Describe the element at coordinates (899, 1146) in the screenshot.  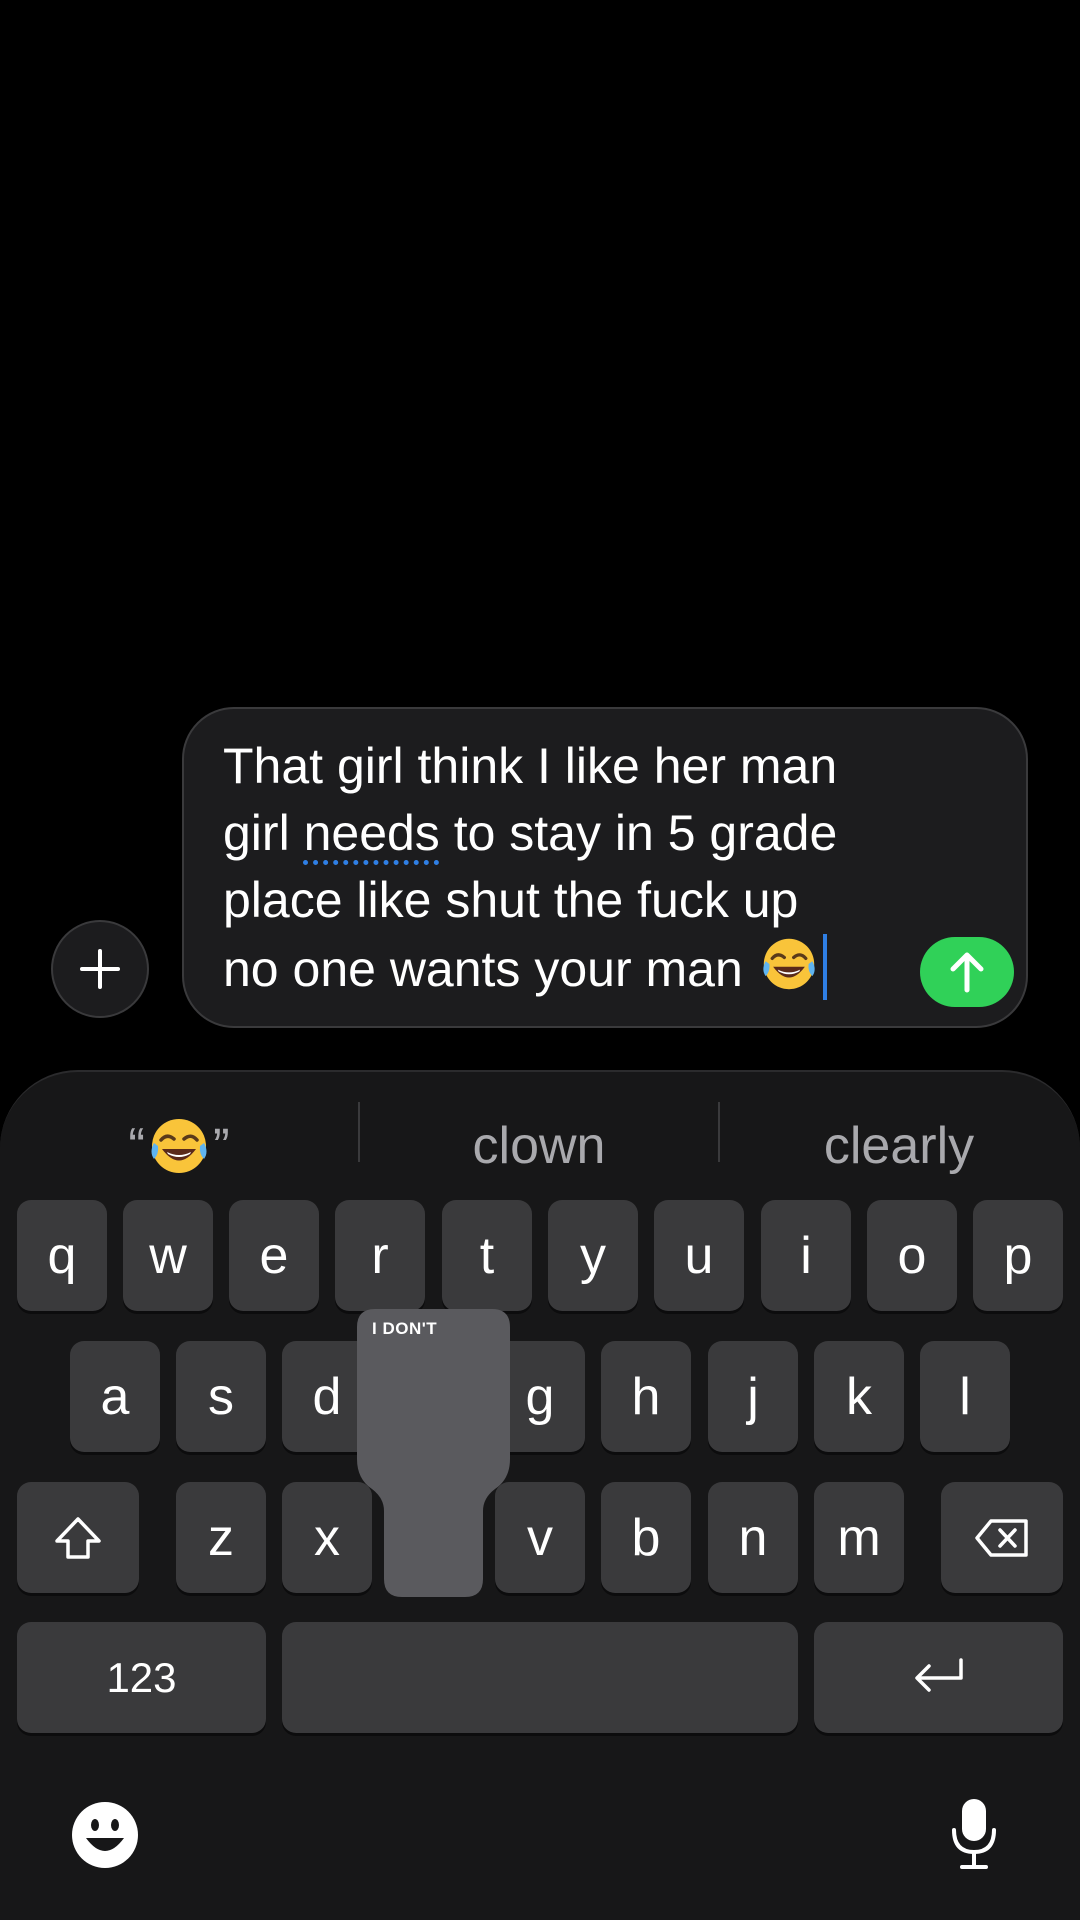
I see `prediction-3: clearly` at that location.